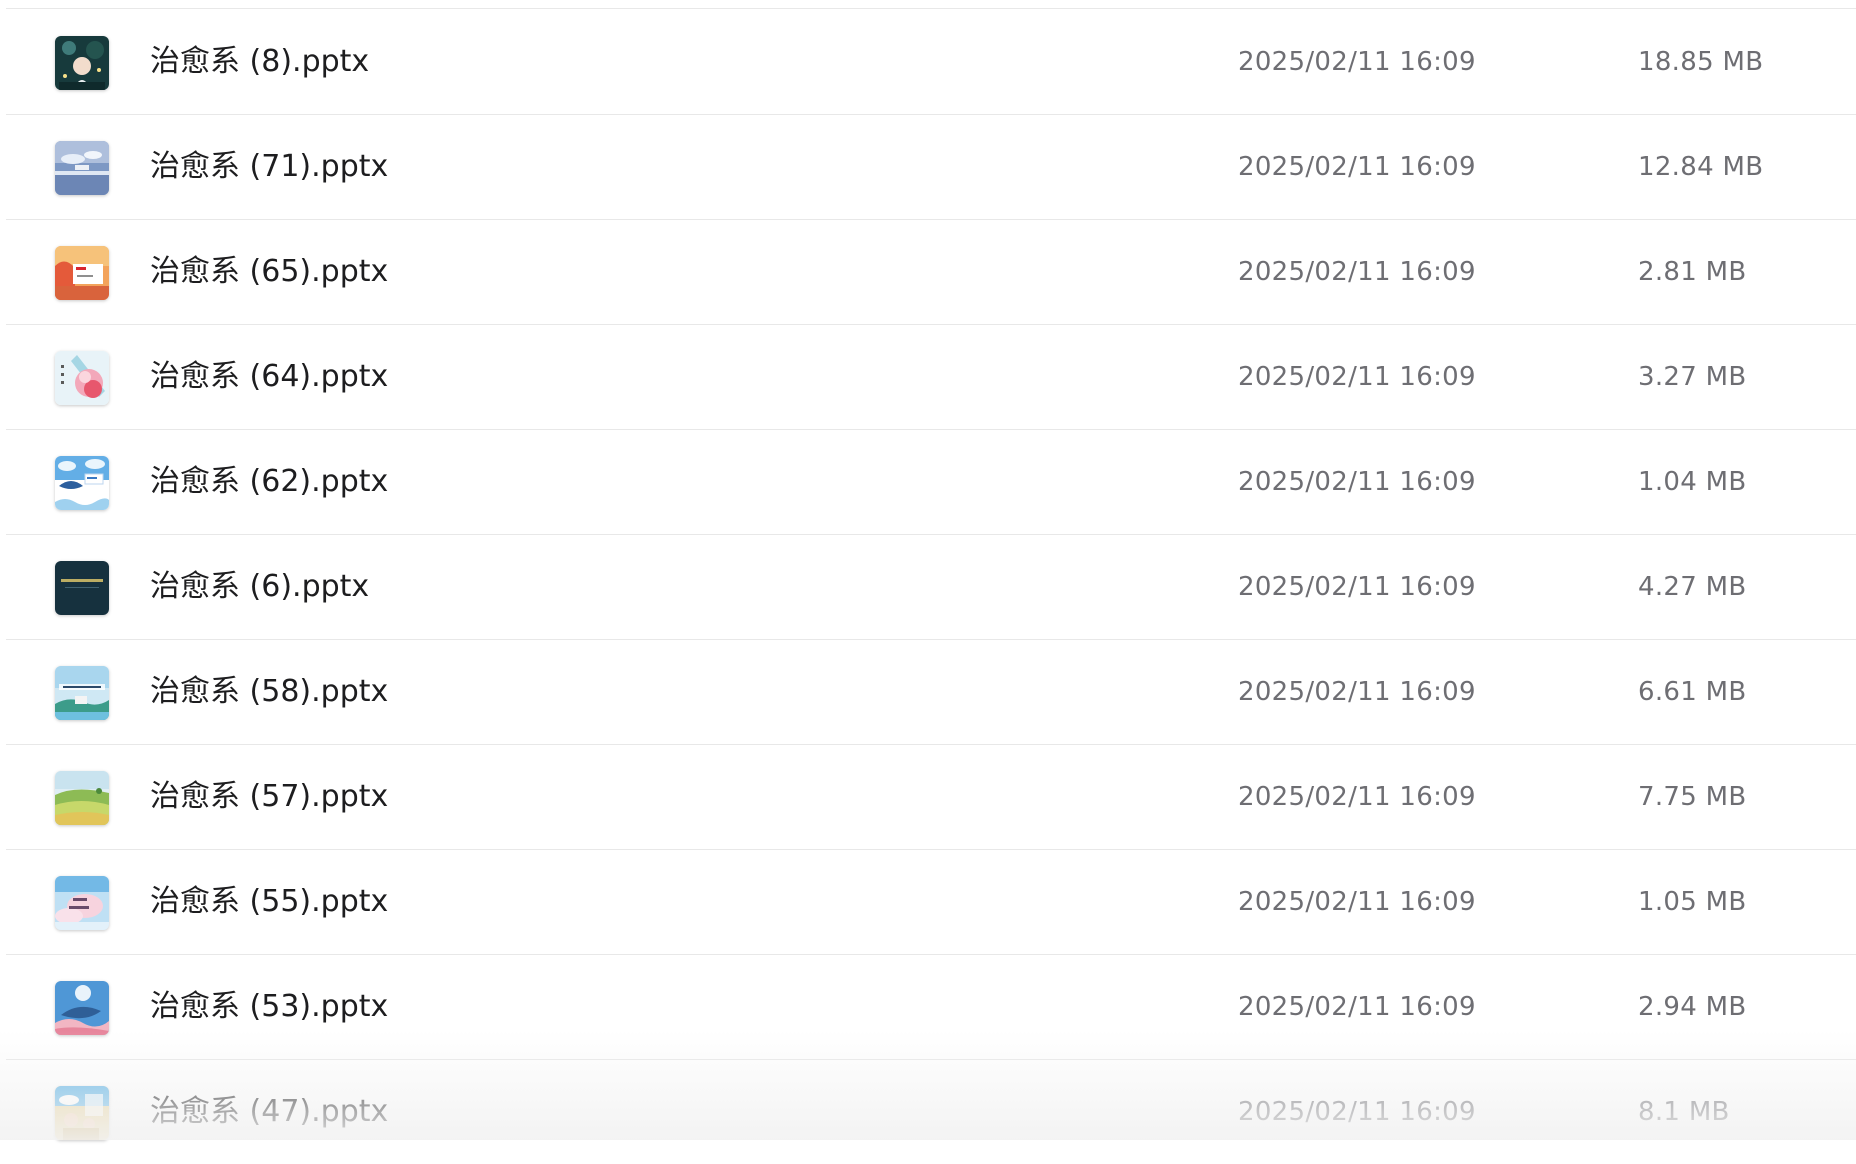 Image resolution: width=1856 pixels, height=1164 pixels. Describe the element at coordinates (82, 1008) in the screenshot. I see `thumb-moon-whale-icon` at that location.